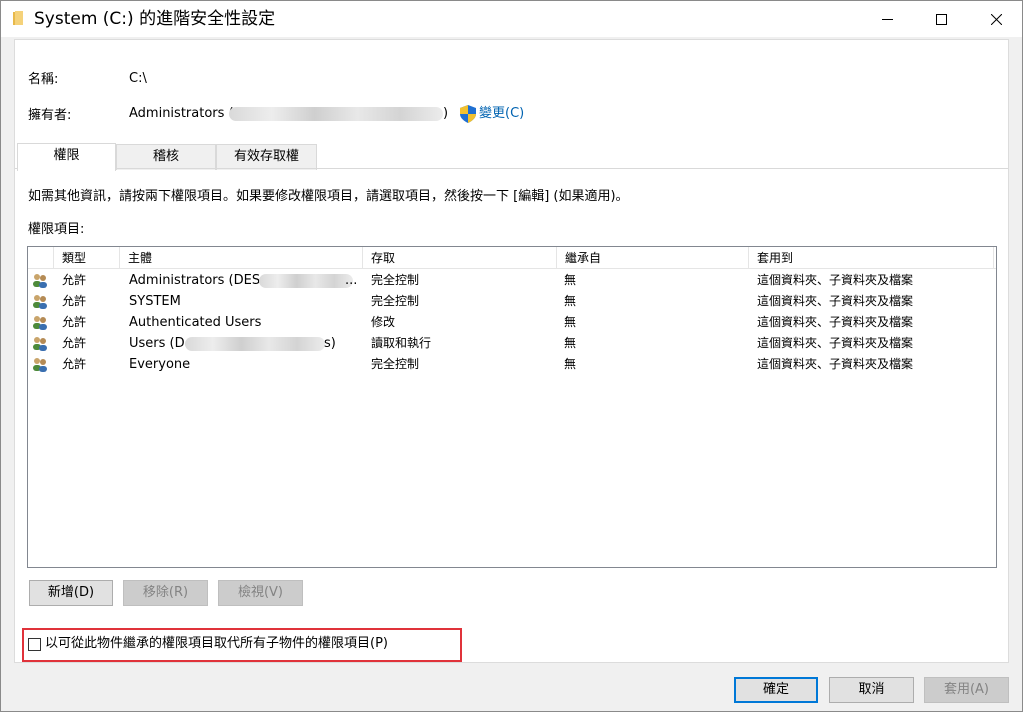 Image resolution: width=1023 pixels, height=712 pixels. What do you see at coordinates (157, 343) in the screenshot?
I see `entry-principal: Users (D` at bounding box center [157, 343].